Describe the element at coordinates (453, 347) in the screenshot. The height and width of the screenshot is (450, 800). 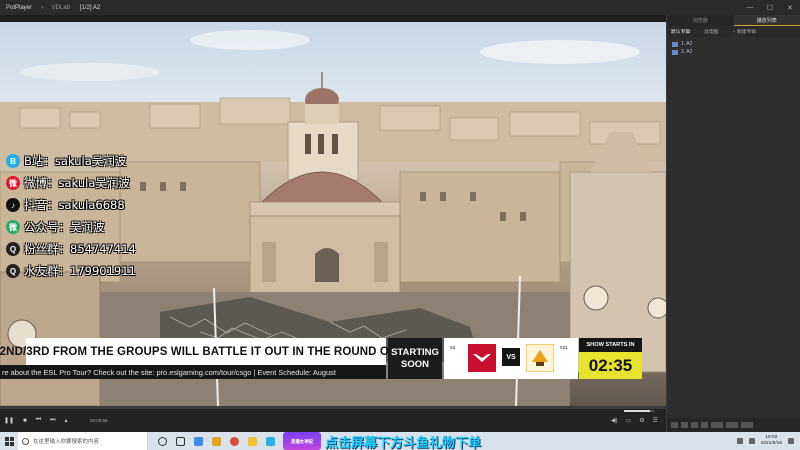
I see `seed-left: #4` at that location.